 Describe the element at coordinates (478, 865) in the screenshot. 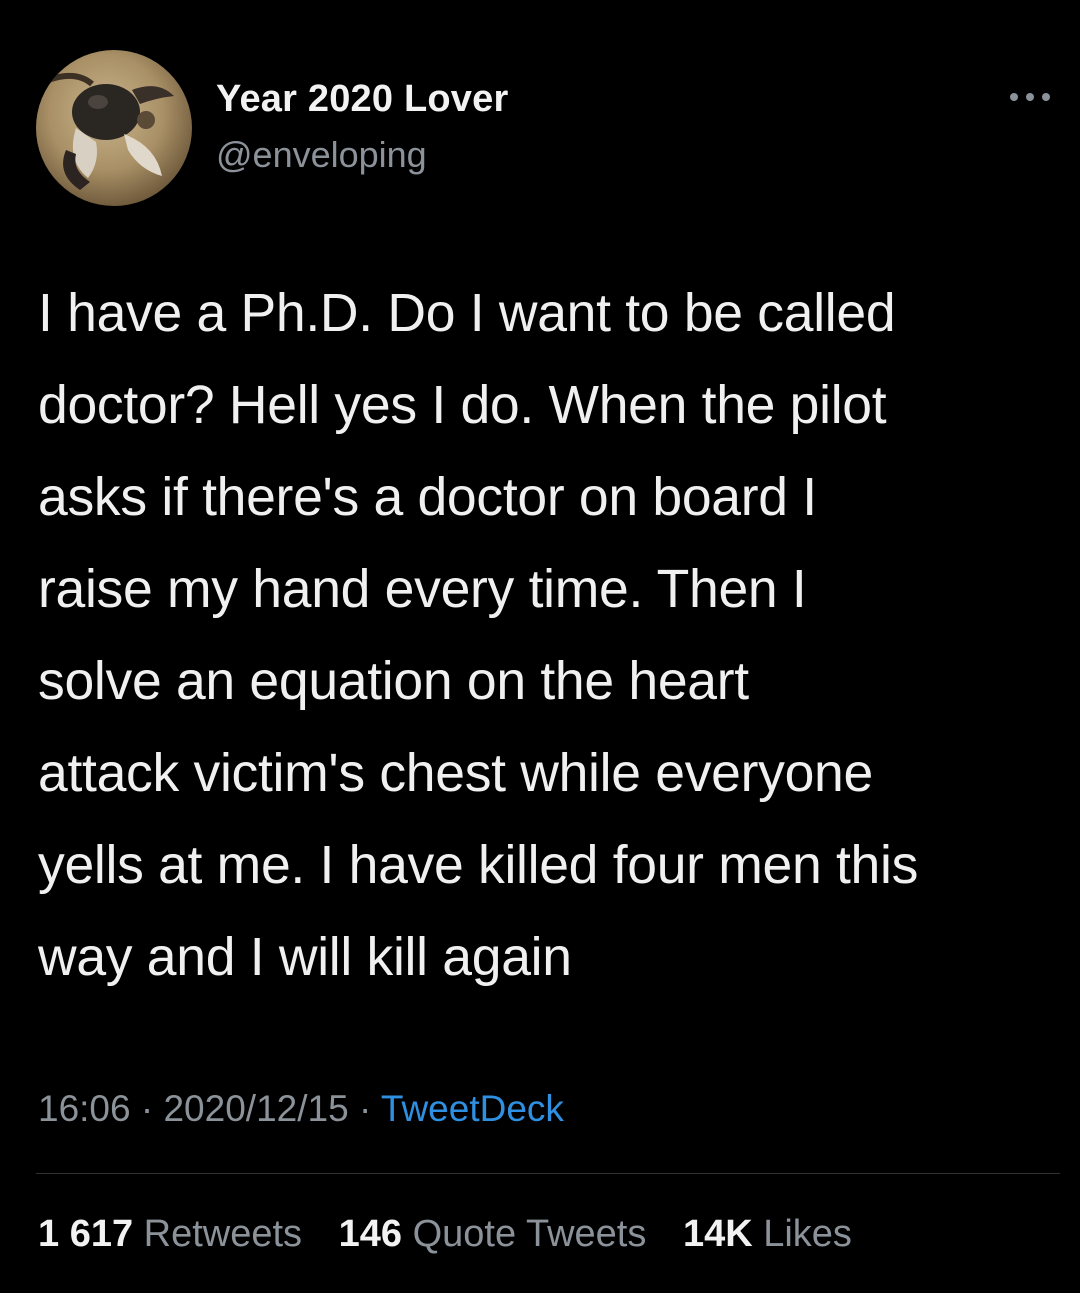

I see `tweet-text-line: yells at me. I have killed four men this` at that location.